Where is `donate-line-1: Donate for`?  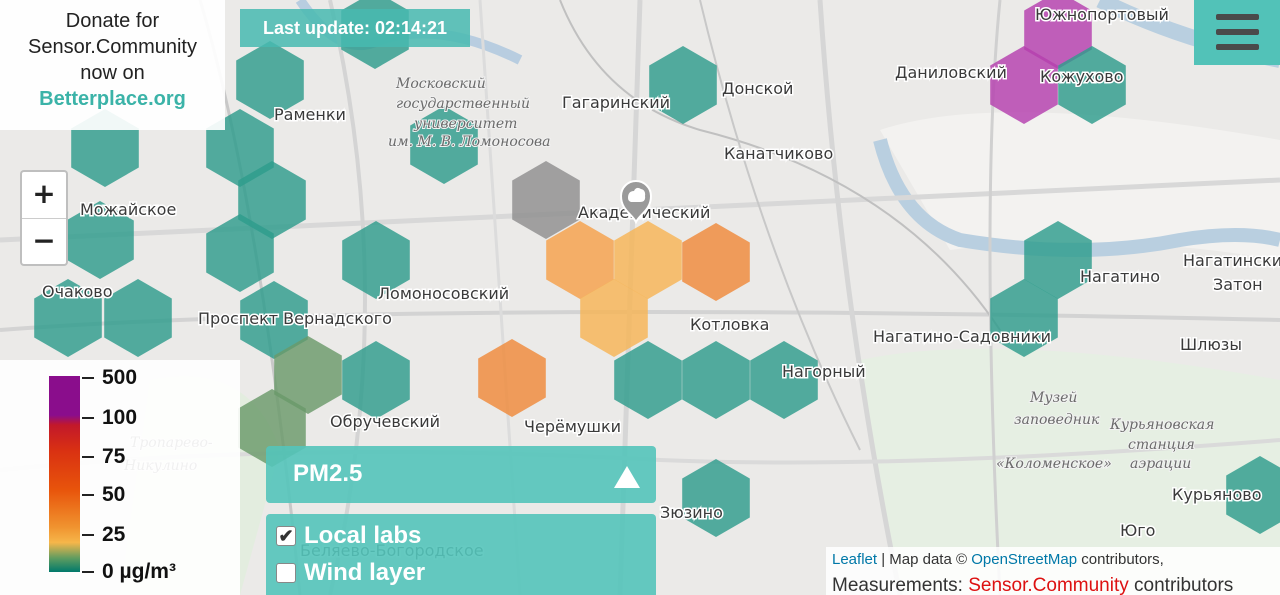 donate-line-1: Donate for is located at coordinates (112, 21).